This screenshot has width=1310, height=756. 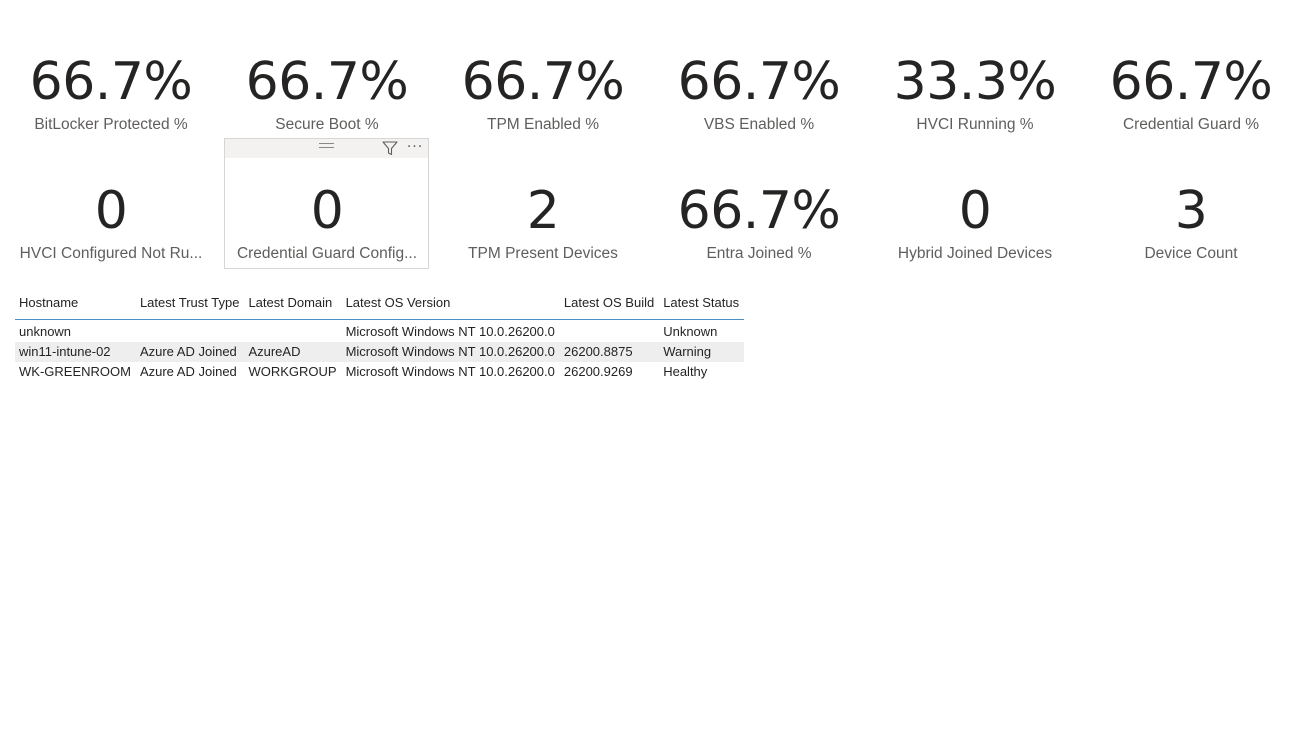 What do you see at coordinates (1191, 211) in the screenshot?
I see `card-value: 3` at bounding box center [1191, 211].